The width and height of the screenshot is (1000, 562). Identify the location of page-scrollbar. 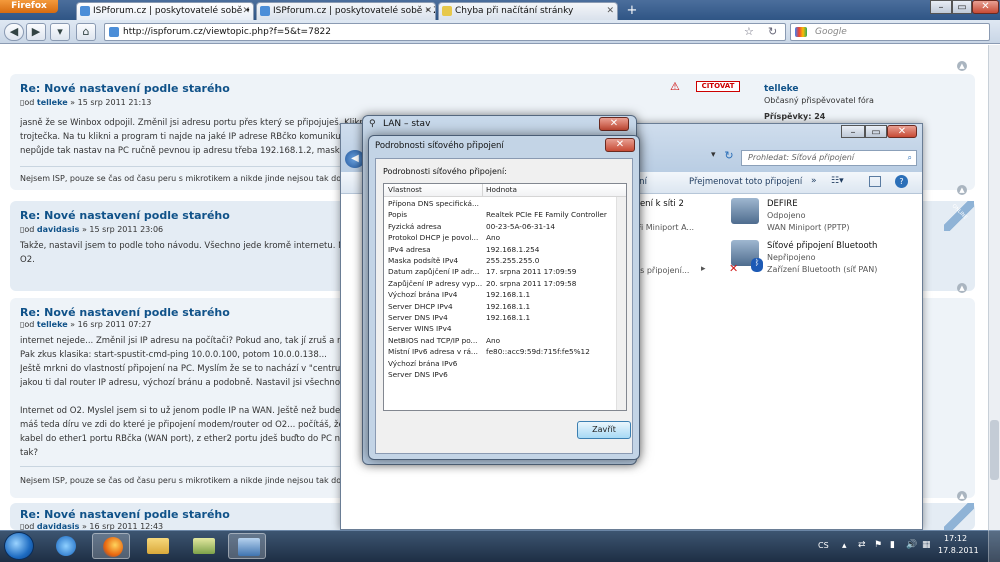
(994, 287).